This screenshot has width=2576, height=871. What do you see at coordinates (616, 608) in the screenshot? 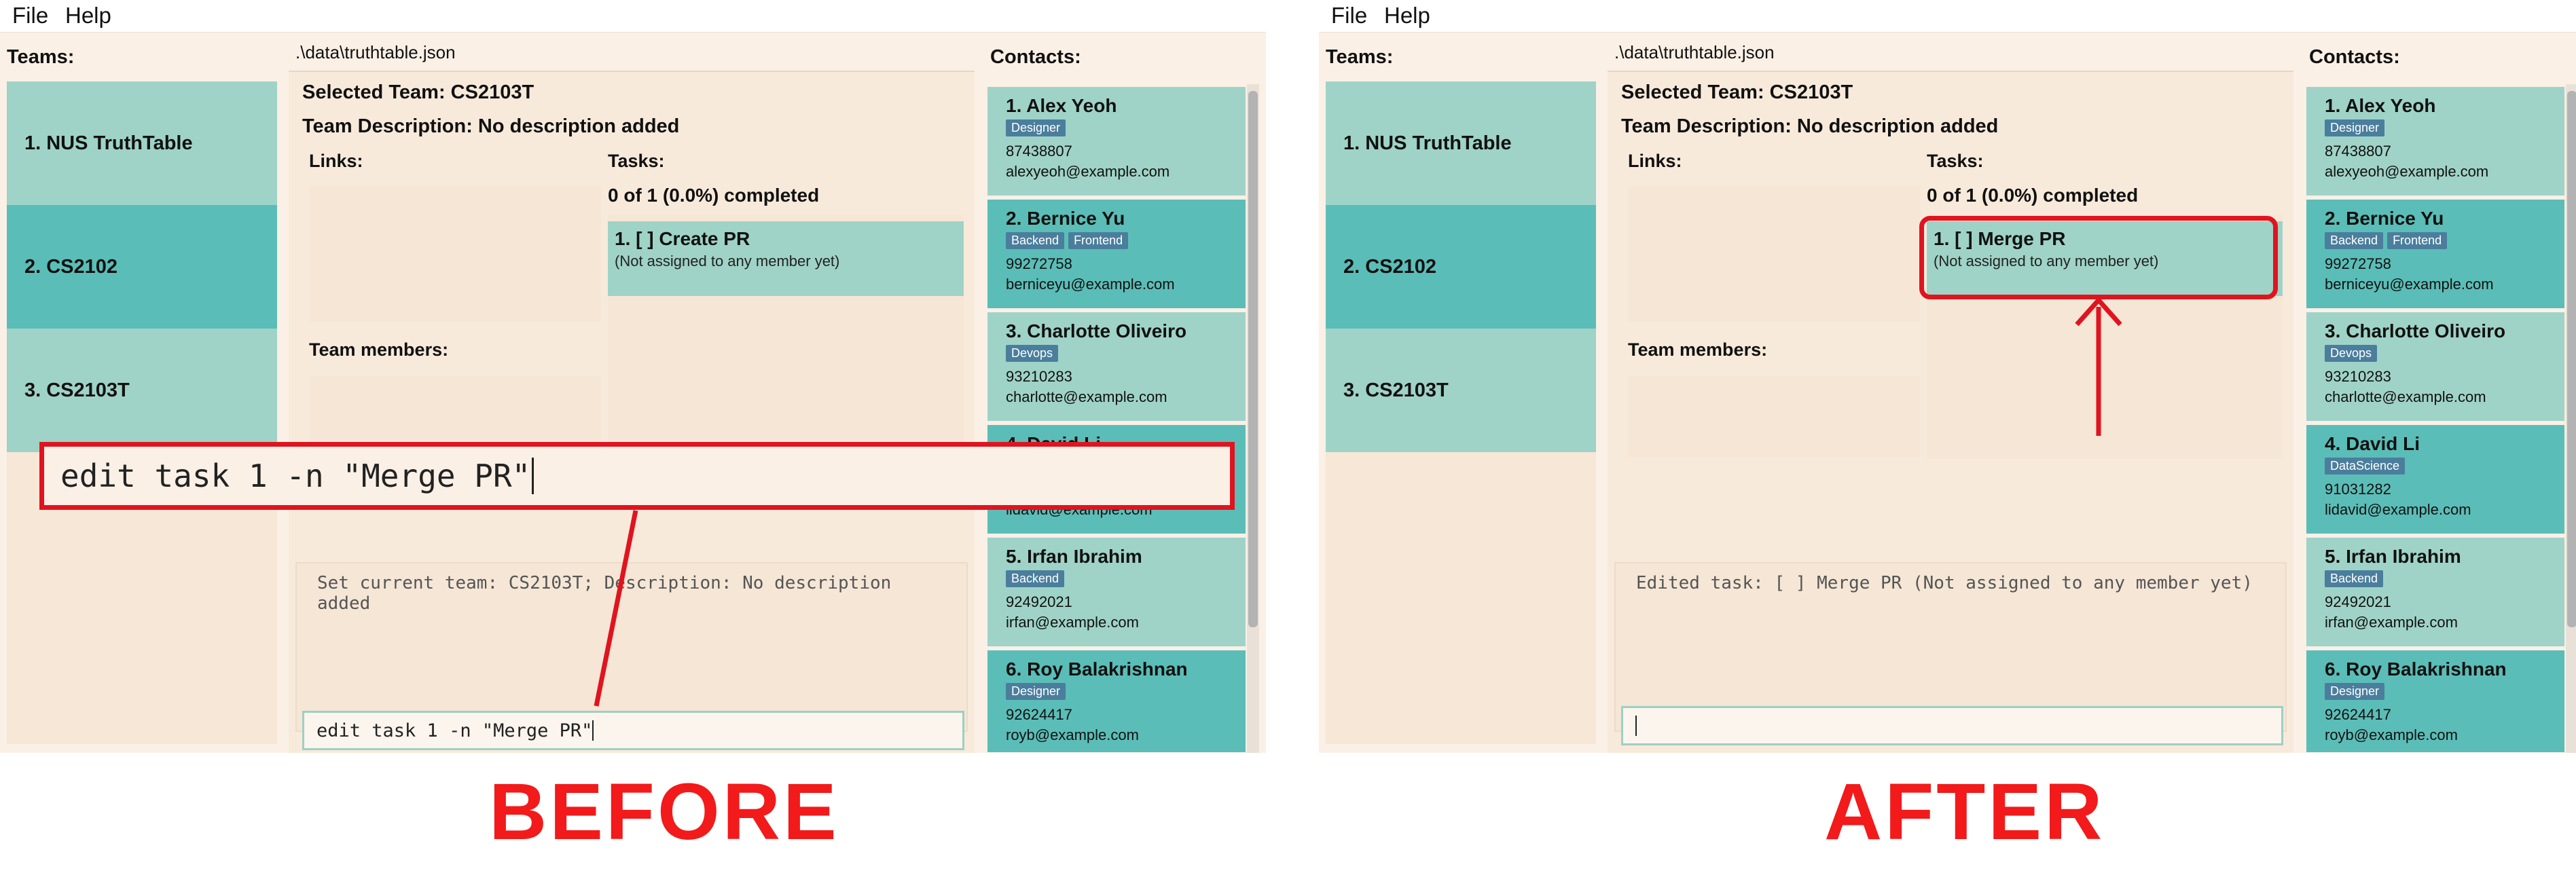
I see `callout-connector-line` at bounding box center [616, 608].